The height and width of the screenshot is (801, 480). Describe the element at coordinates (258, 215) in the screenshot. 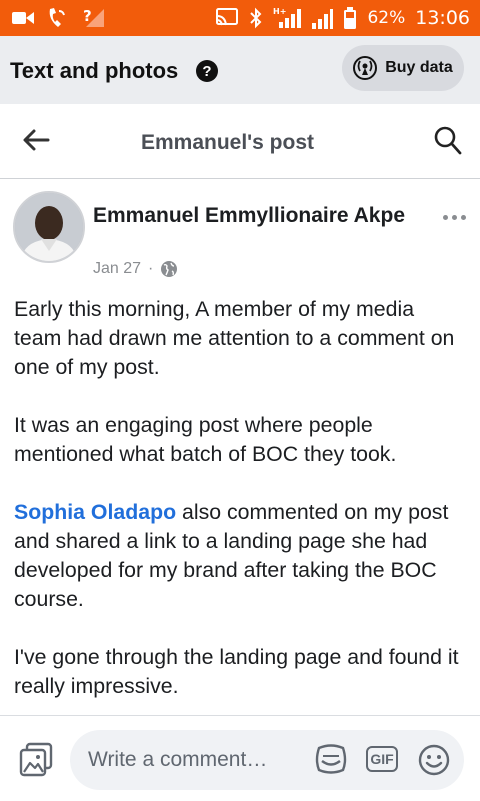

I see `author-name: Emmanuel Emmyllionaire Akpe` at that location.